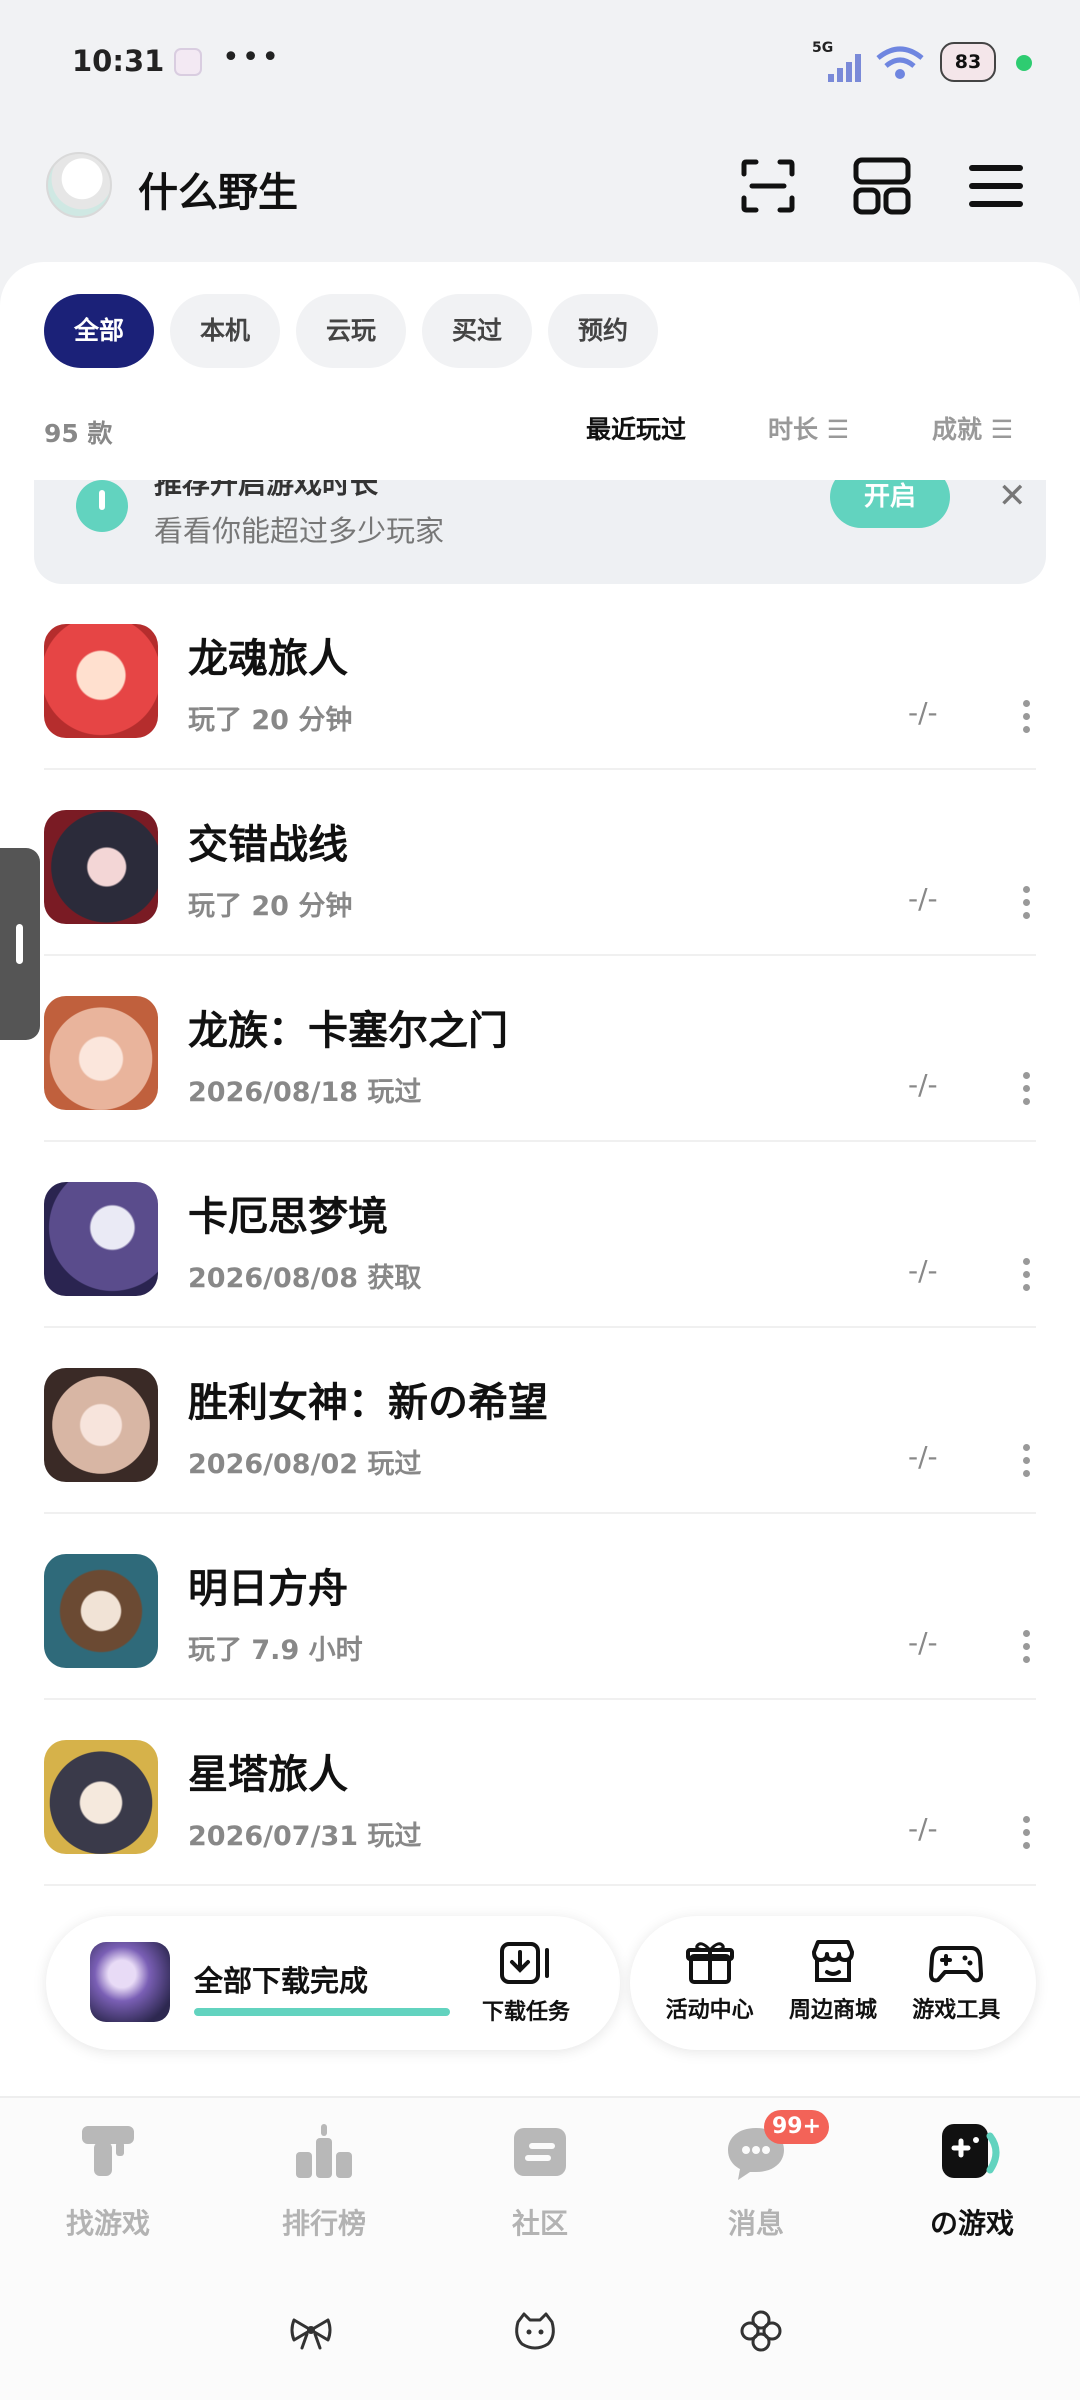 This screenshot has height=2400, width=1080. What do you see at coordinates (832, 2010) in the screenshot?
I see `merch-store-label: 周边商城` at bounding box center [832, 2010].